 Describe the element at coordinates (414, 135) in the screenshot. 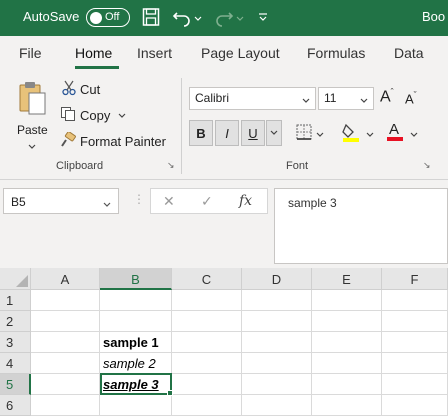

I see `font-color-dropdown-icon` at that location.